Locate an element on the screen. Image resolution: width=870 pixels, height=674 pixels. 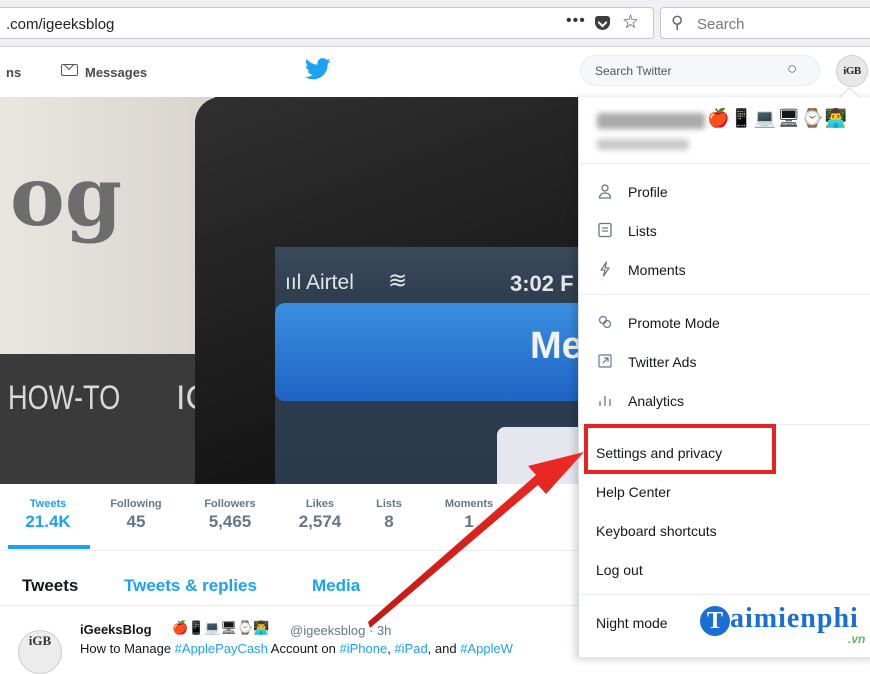
red-arrow-annotation is located at coordinates (476, 540).